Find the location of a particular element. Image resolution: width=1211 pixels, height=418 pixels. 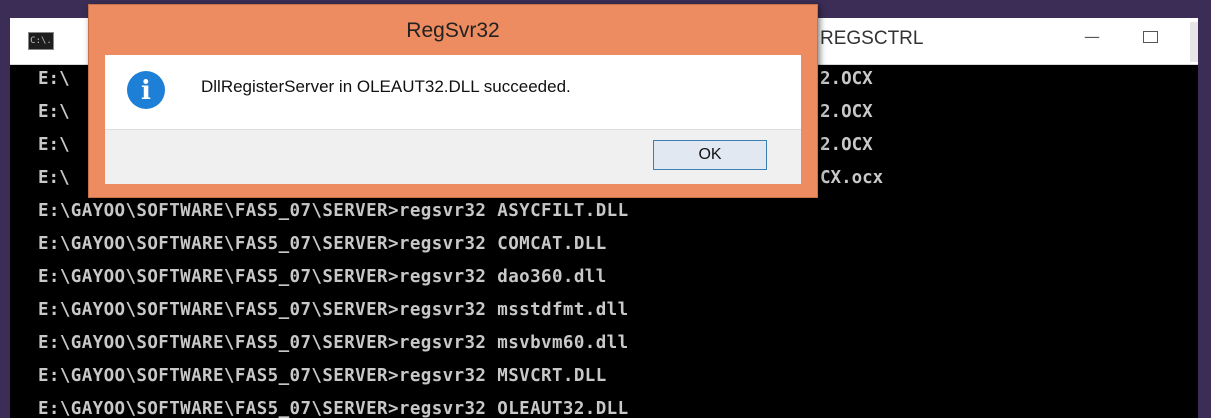

console-title: REGSCTRL is located at coordinates (872, 38).